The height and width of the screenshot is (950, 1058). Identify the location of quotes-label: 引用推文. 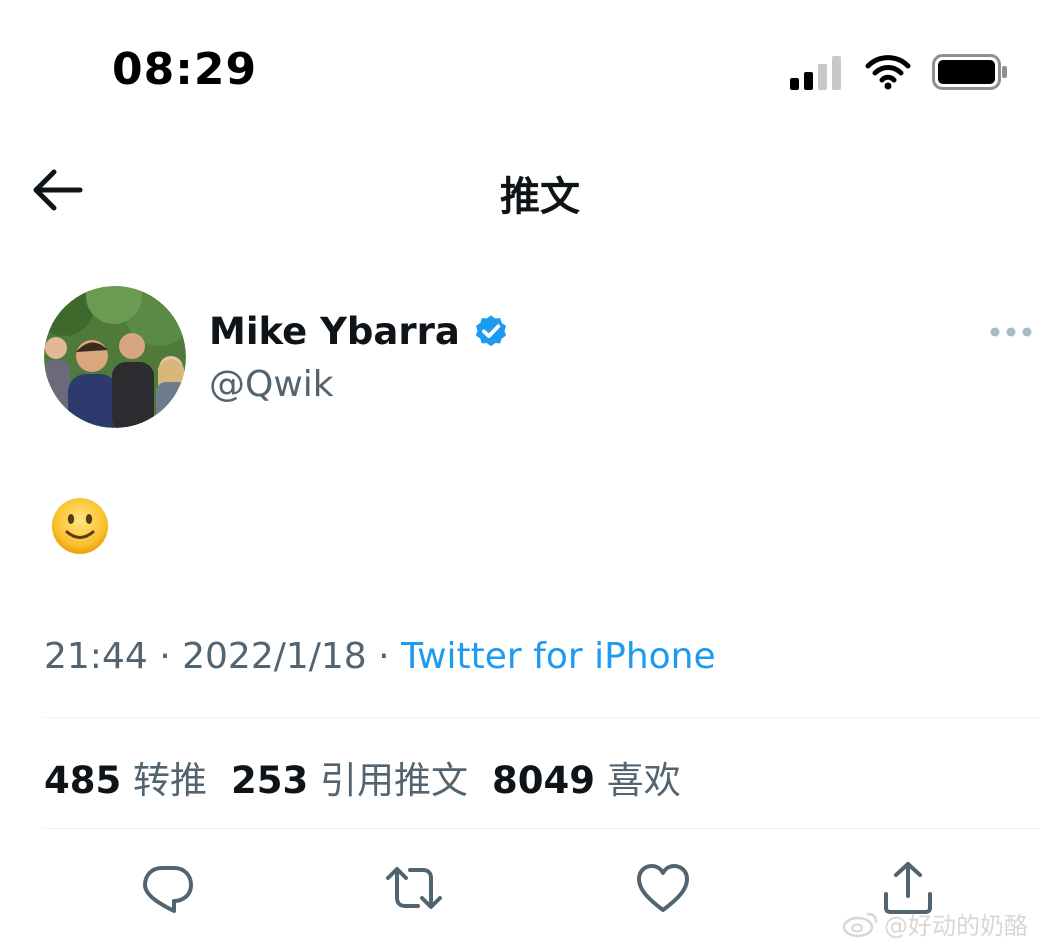
(394, 780).